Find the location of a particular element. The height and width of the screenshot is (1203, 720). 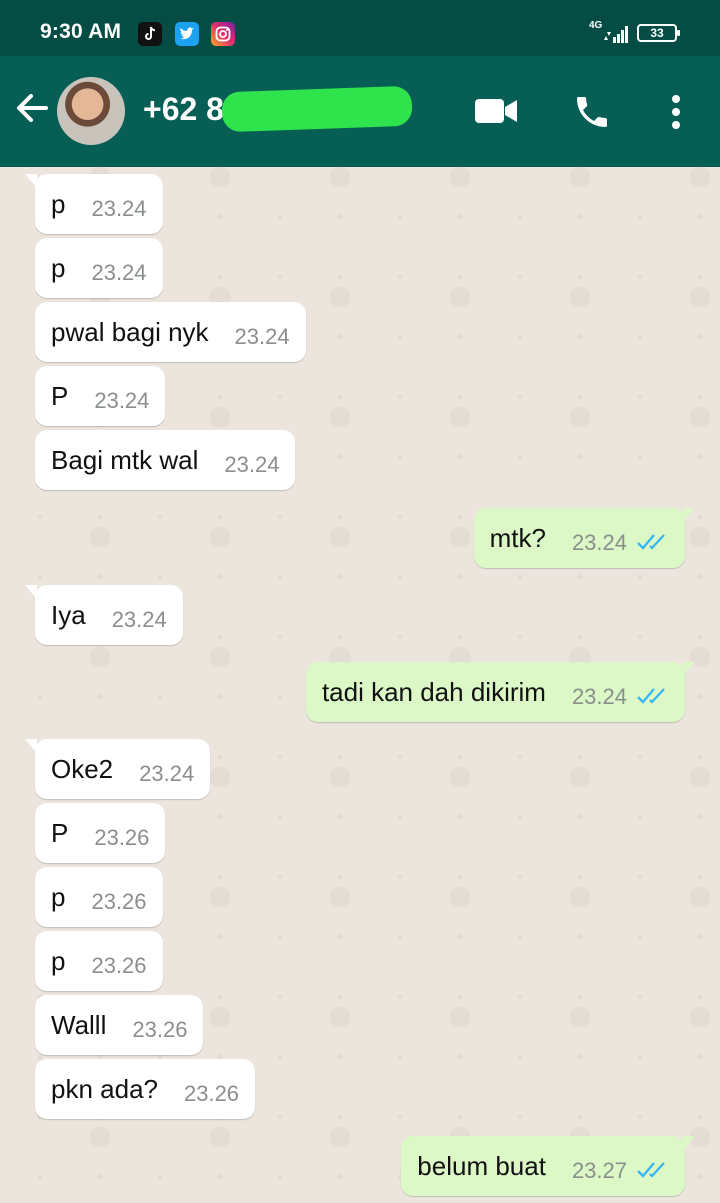

chat-header: +62 8 is located at coordinates (360, 111).